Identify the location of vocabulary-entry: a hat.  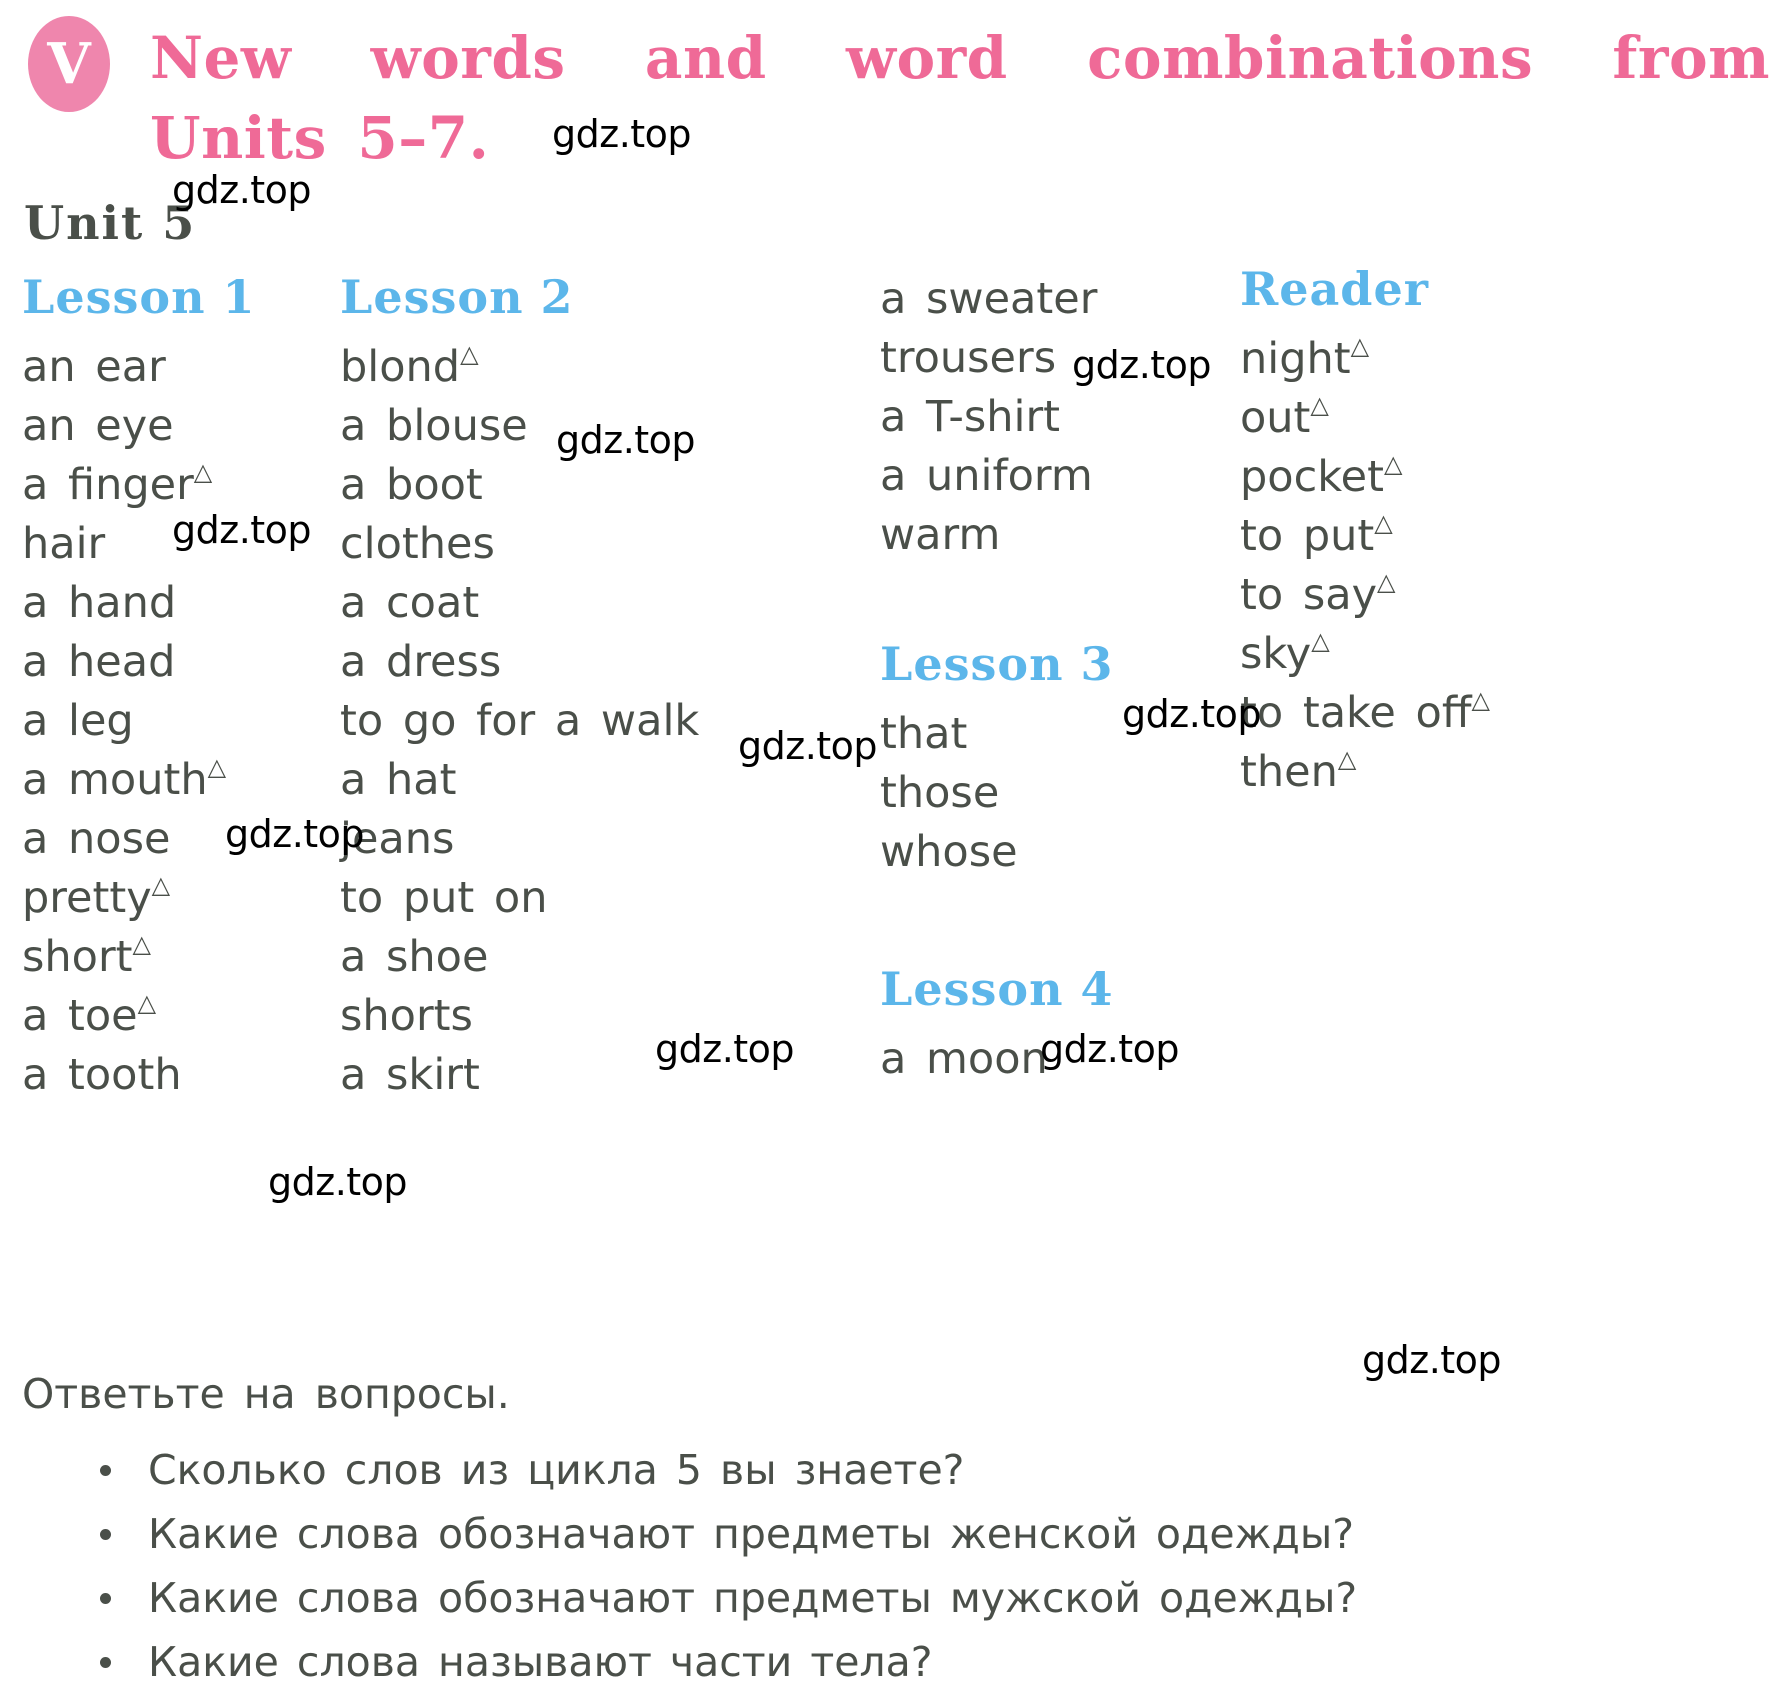
(519, 780).